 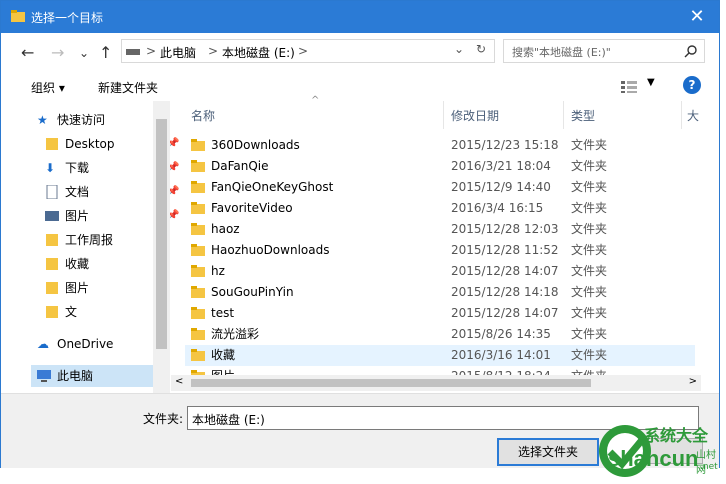 What do you see at coordinates (659, 450) in the screenshot?
I see `watermark: 系统大全 shancun 山村网 .net` at bounding box center [659, 450].